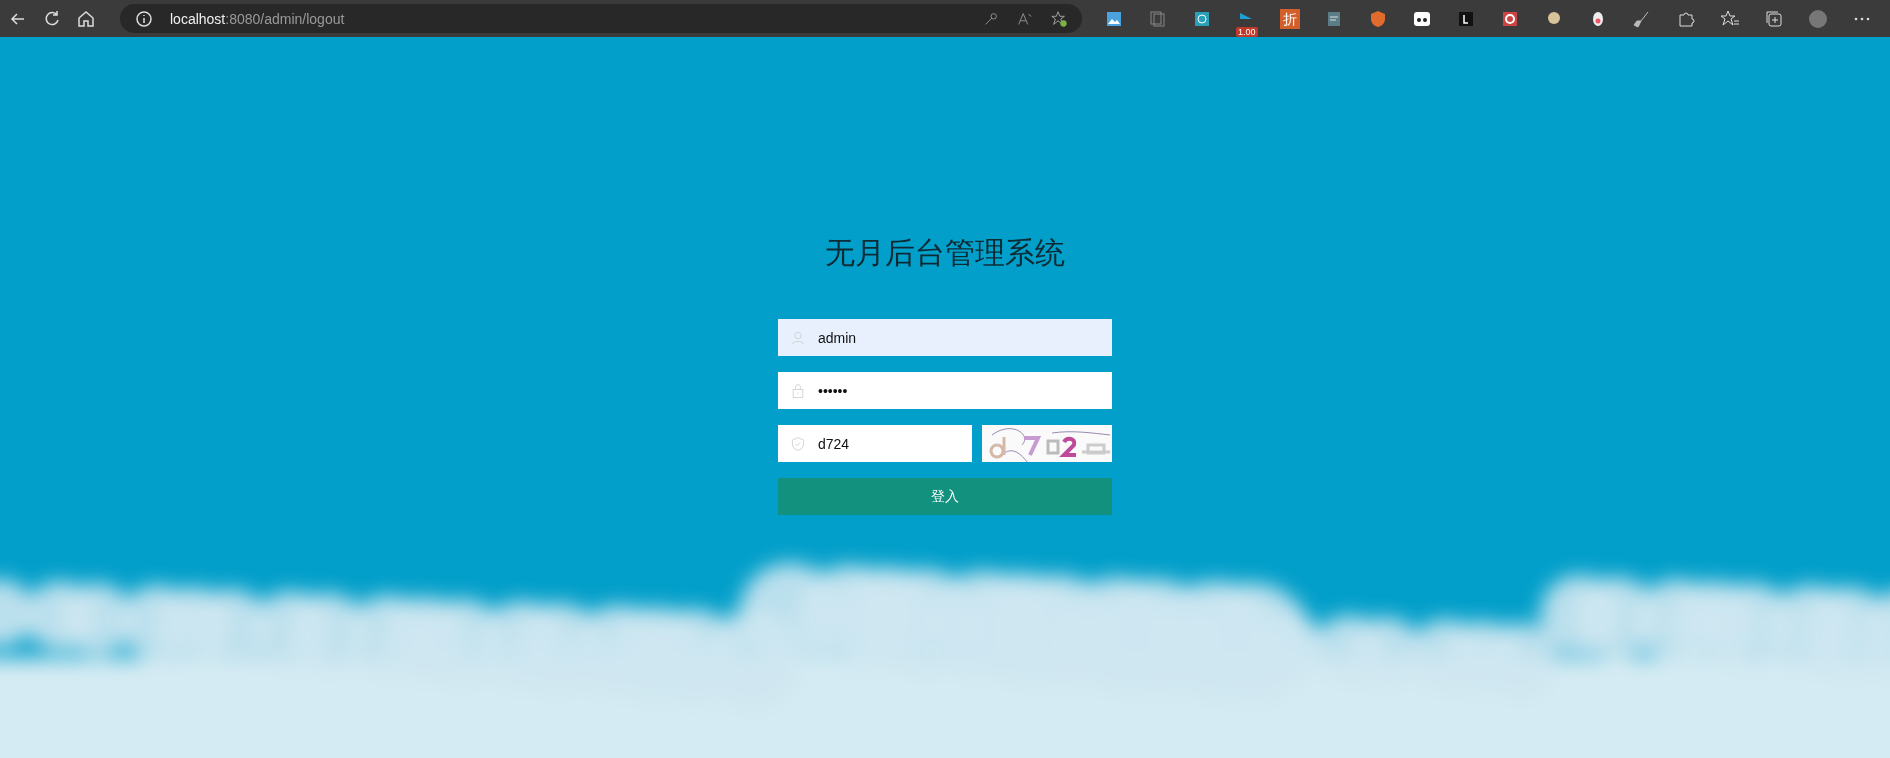 The height and width of the screenshot is (758, 1890). What do you see at coordinates (1774, 18) in the screenshot?
I see `collections-icon` at bounding box center [1774, 18].